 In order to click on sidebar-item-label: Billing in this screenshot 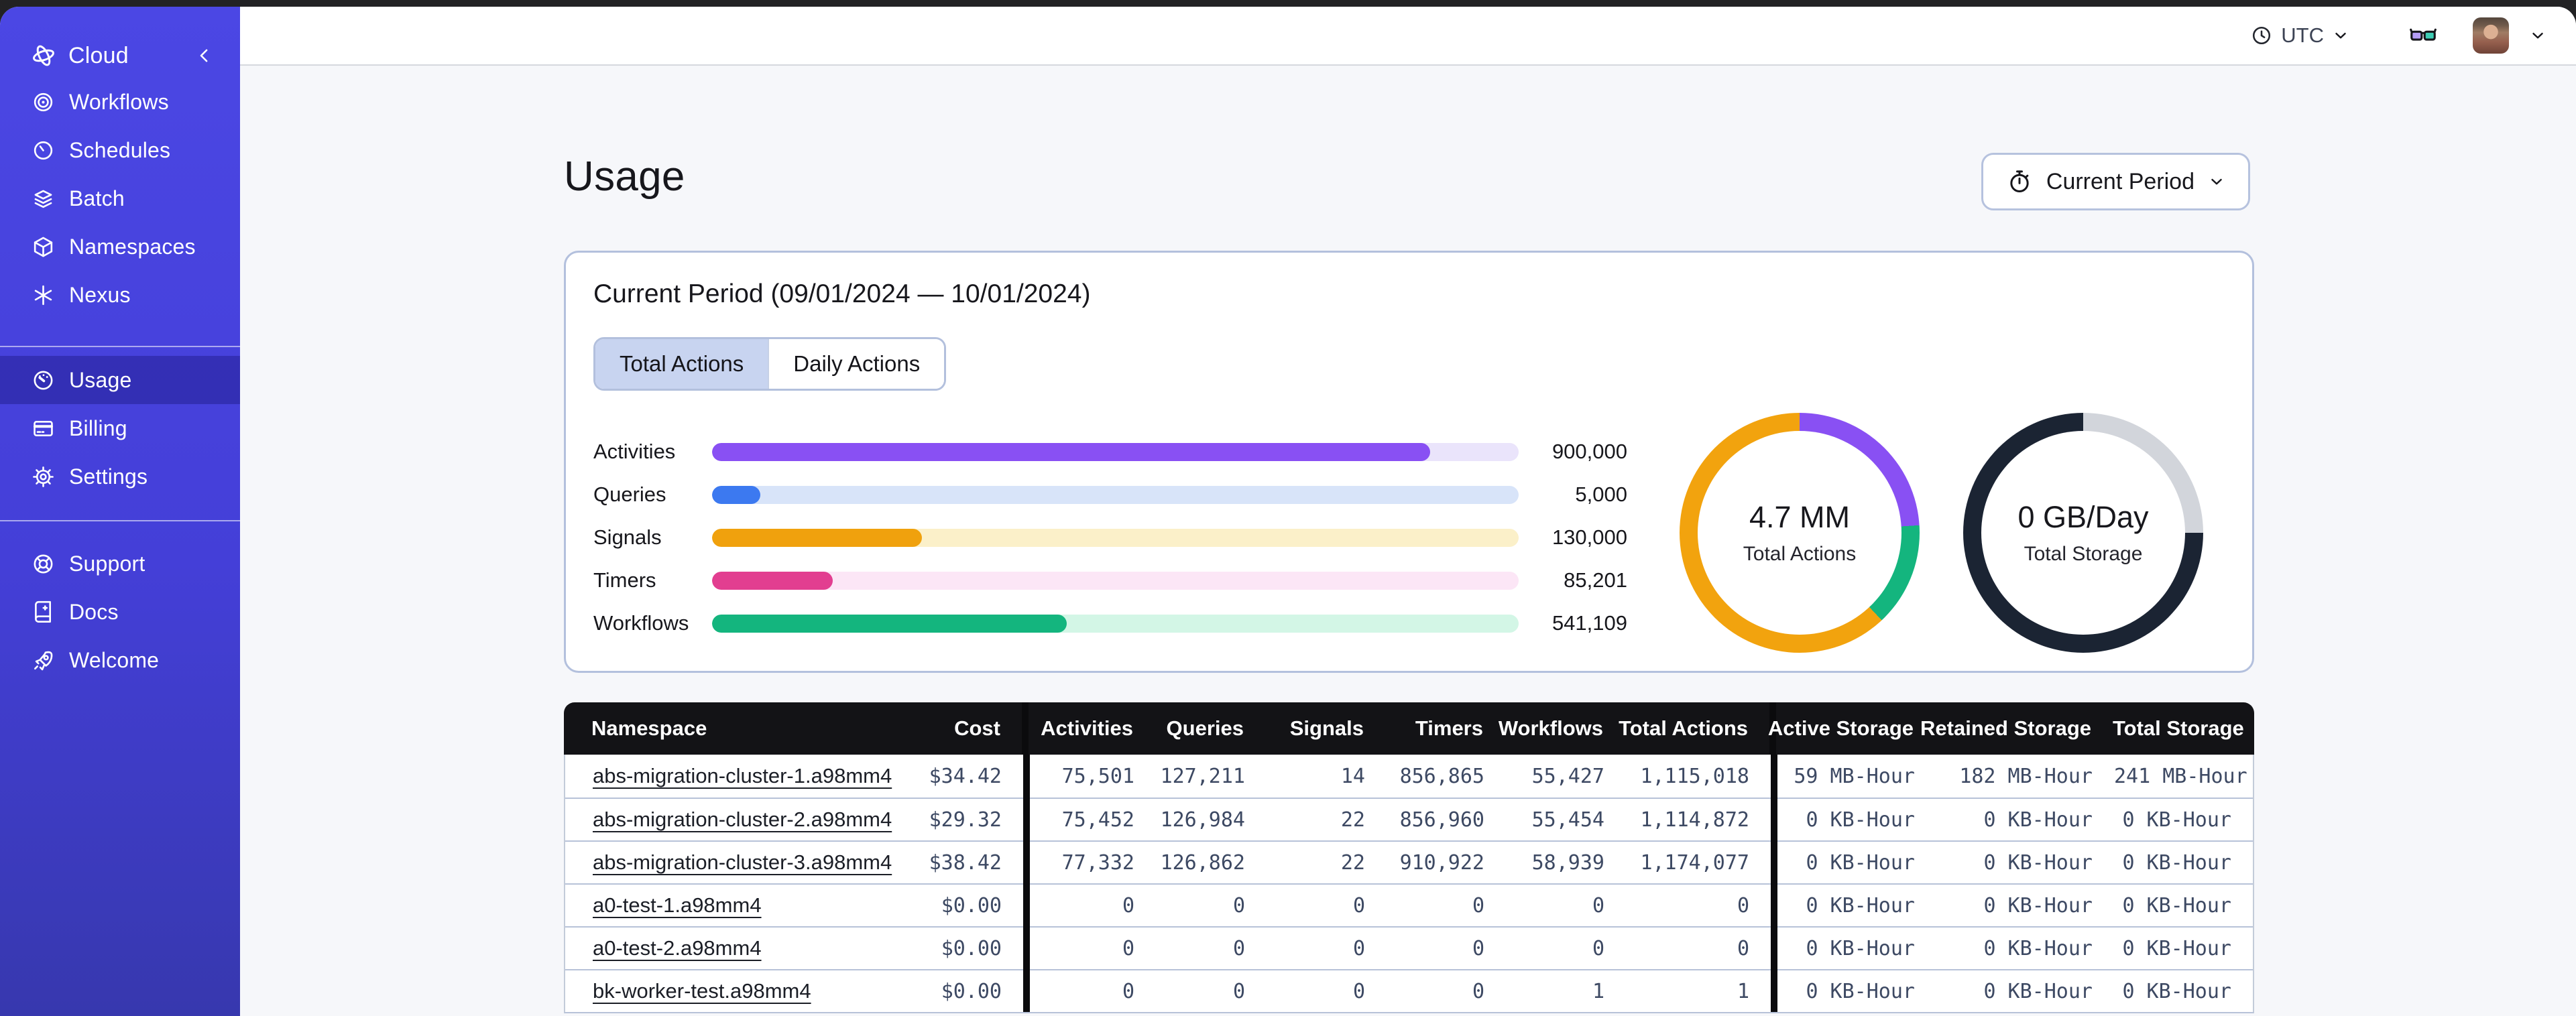, I will do `click(98, 428)`.